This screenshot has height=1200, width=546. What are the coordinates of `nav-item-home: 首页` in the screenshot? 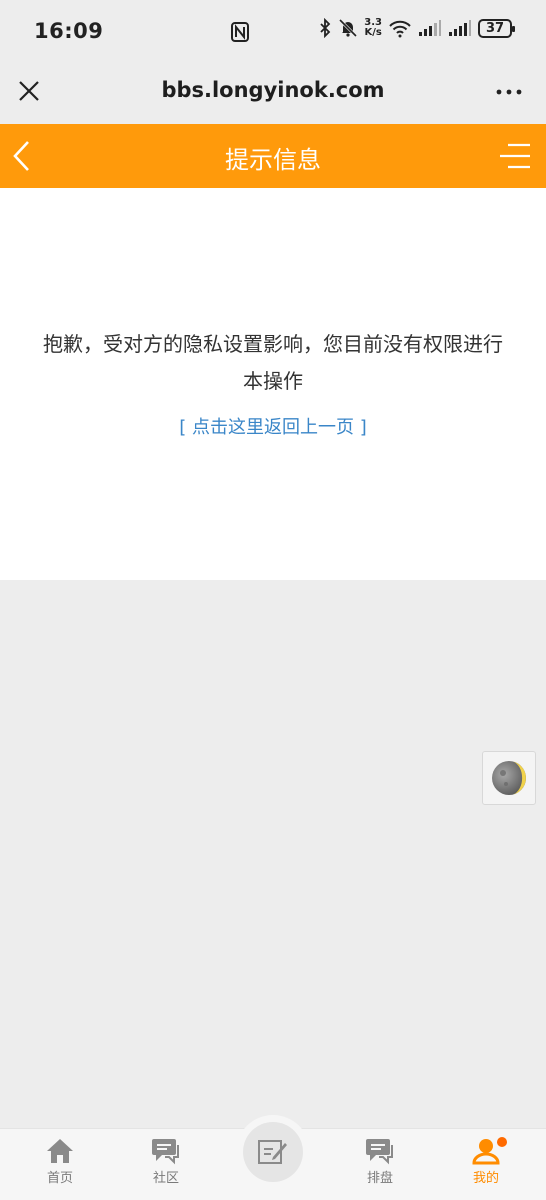 It's located at (60, 1161).